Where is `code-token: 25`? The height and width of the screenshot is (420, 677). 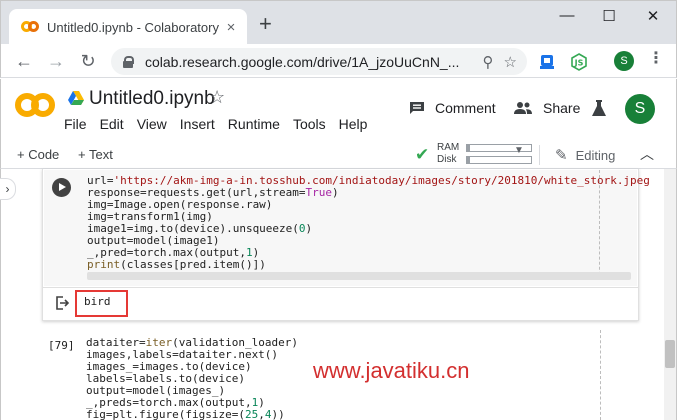
code-token: 25 is located at coordinates (251, 414).